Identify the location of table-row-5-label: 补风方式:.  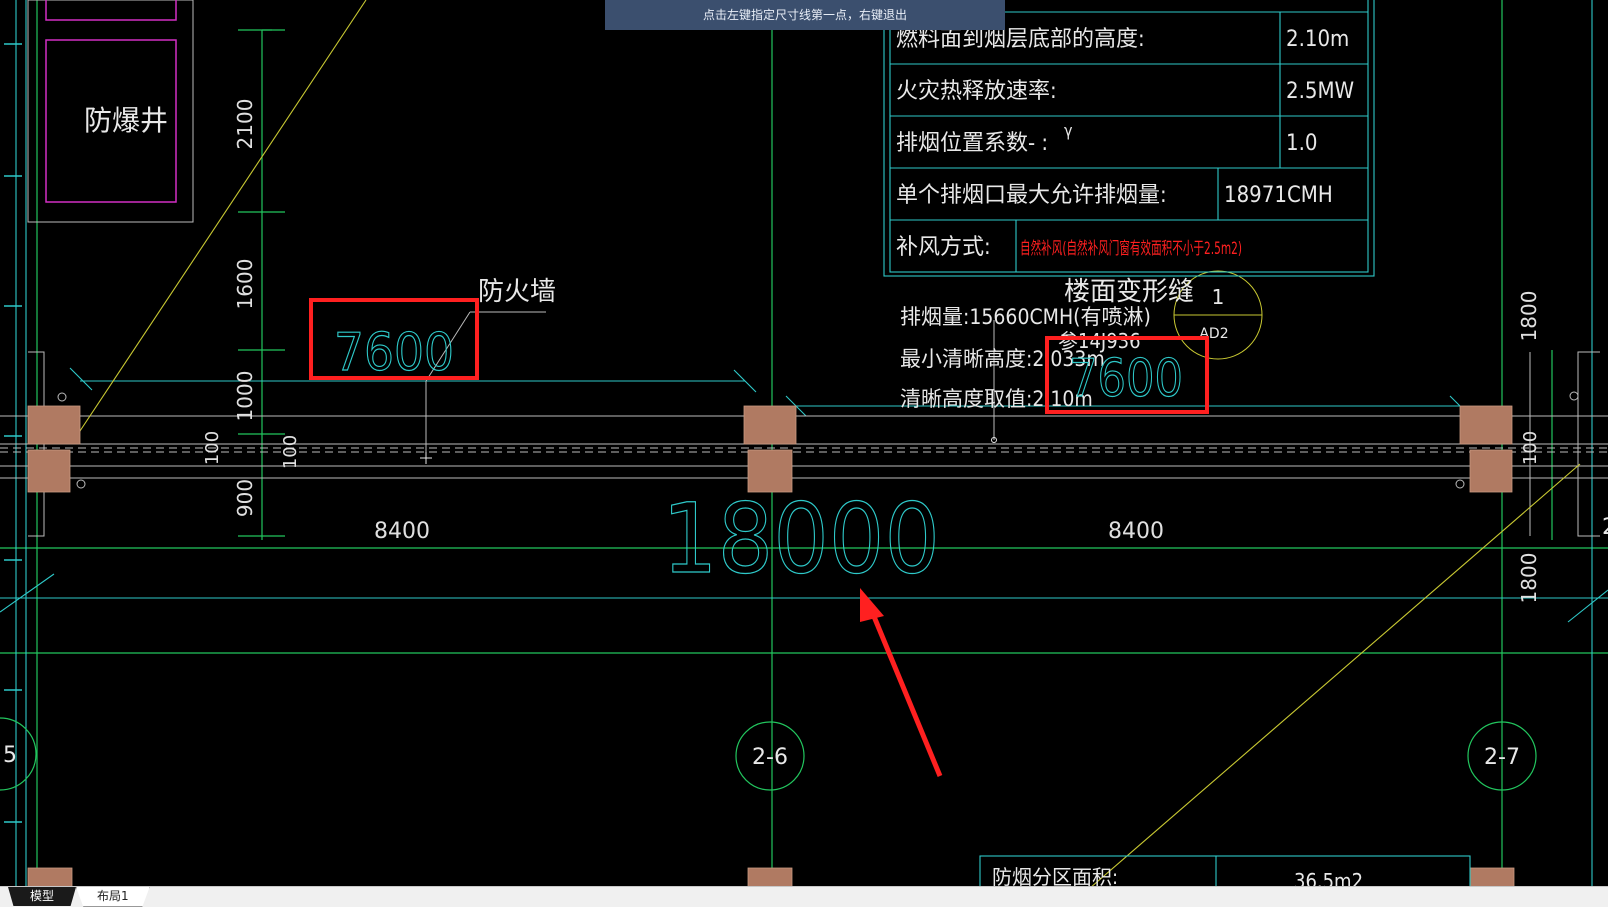
(943, 247).